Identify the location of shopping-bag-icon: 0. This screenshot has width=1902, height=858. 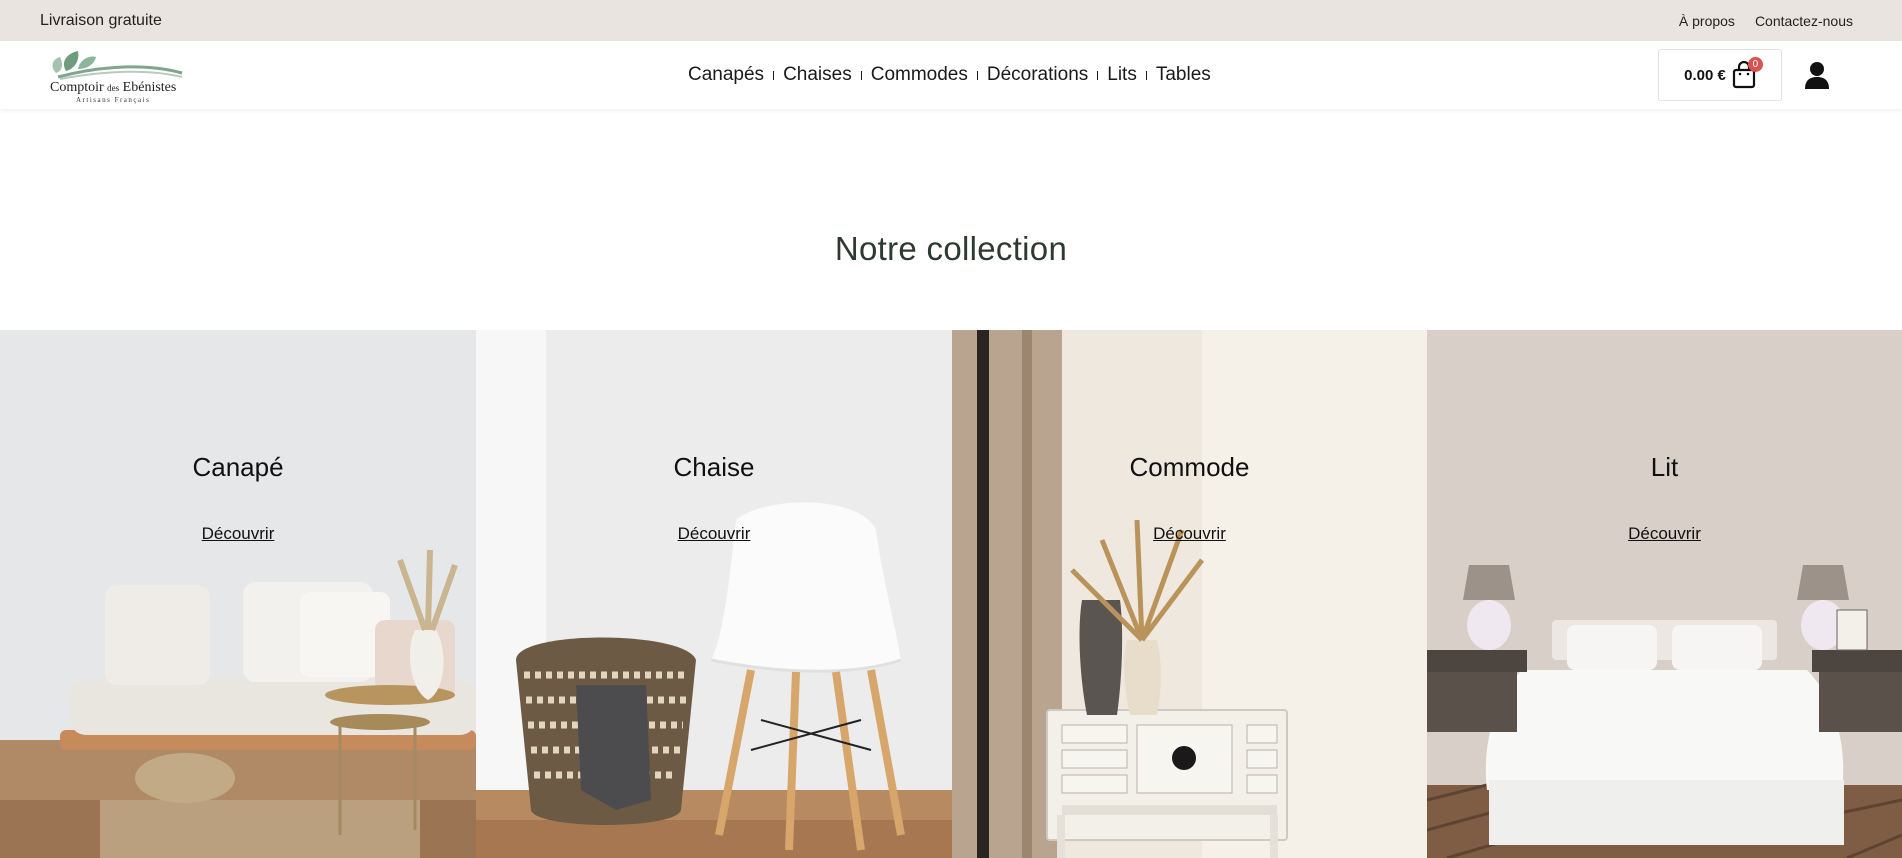
(1747, 73).